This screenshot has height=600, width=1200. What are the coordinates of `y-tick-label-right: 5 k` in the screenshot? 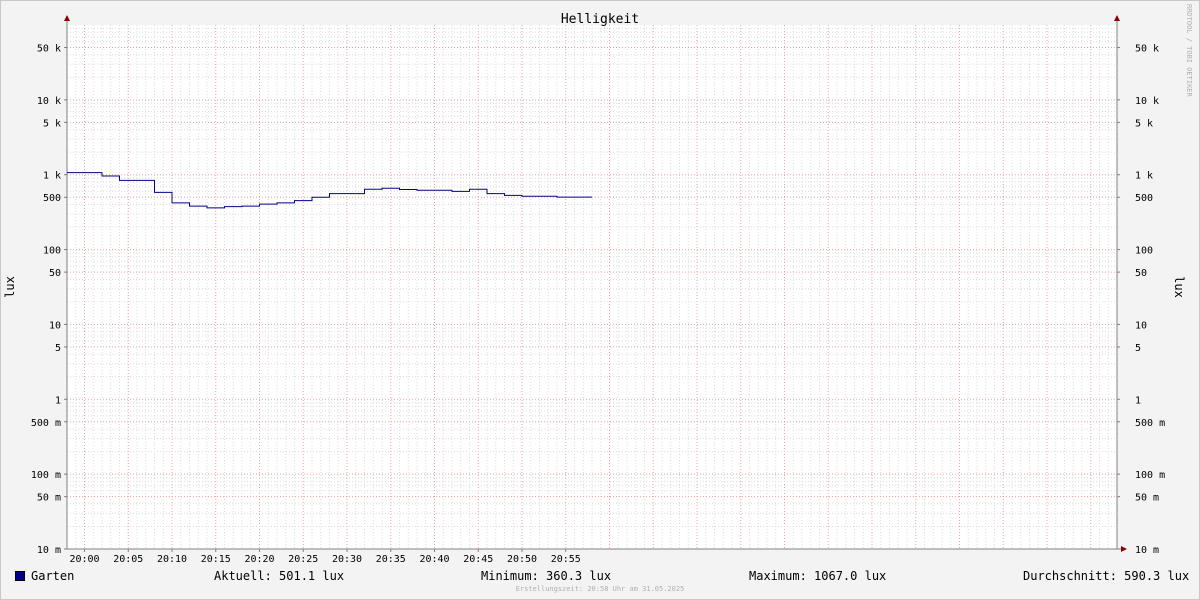 It's located at (1144, 123).